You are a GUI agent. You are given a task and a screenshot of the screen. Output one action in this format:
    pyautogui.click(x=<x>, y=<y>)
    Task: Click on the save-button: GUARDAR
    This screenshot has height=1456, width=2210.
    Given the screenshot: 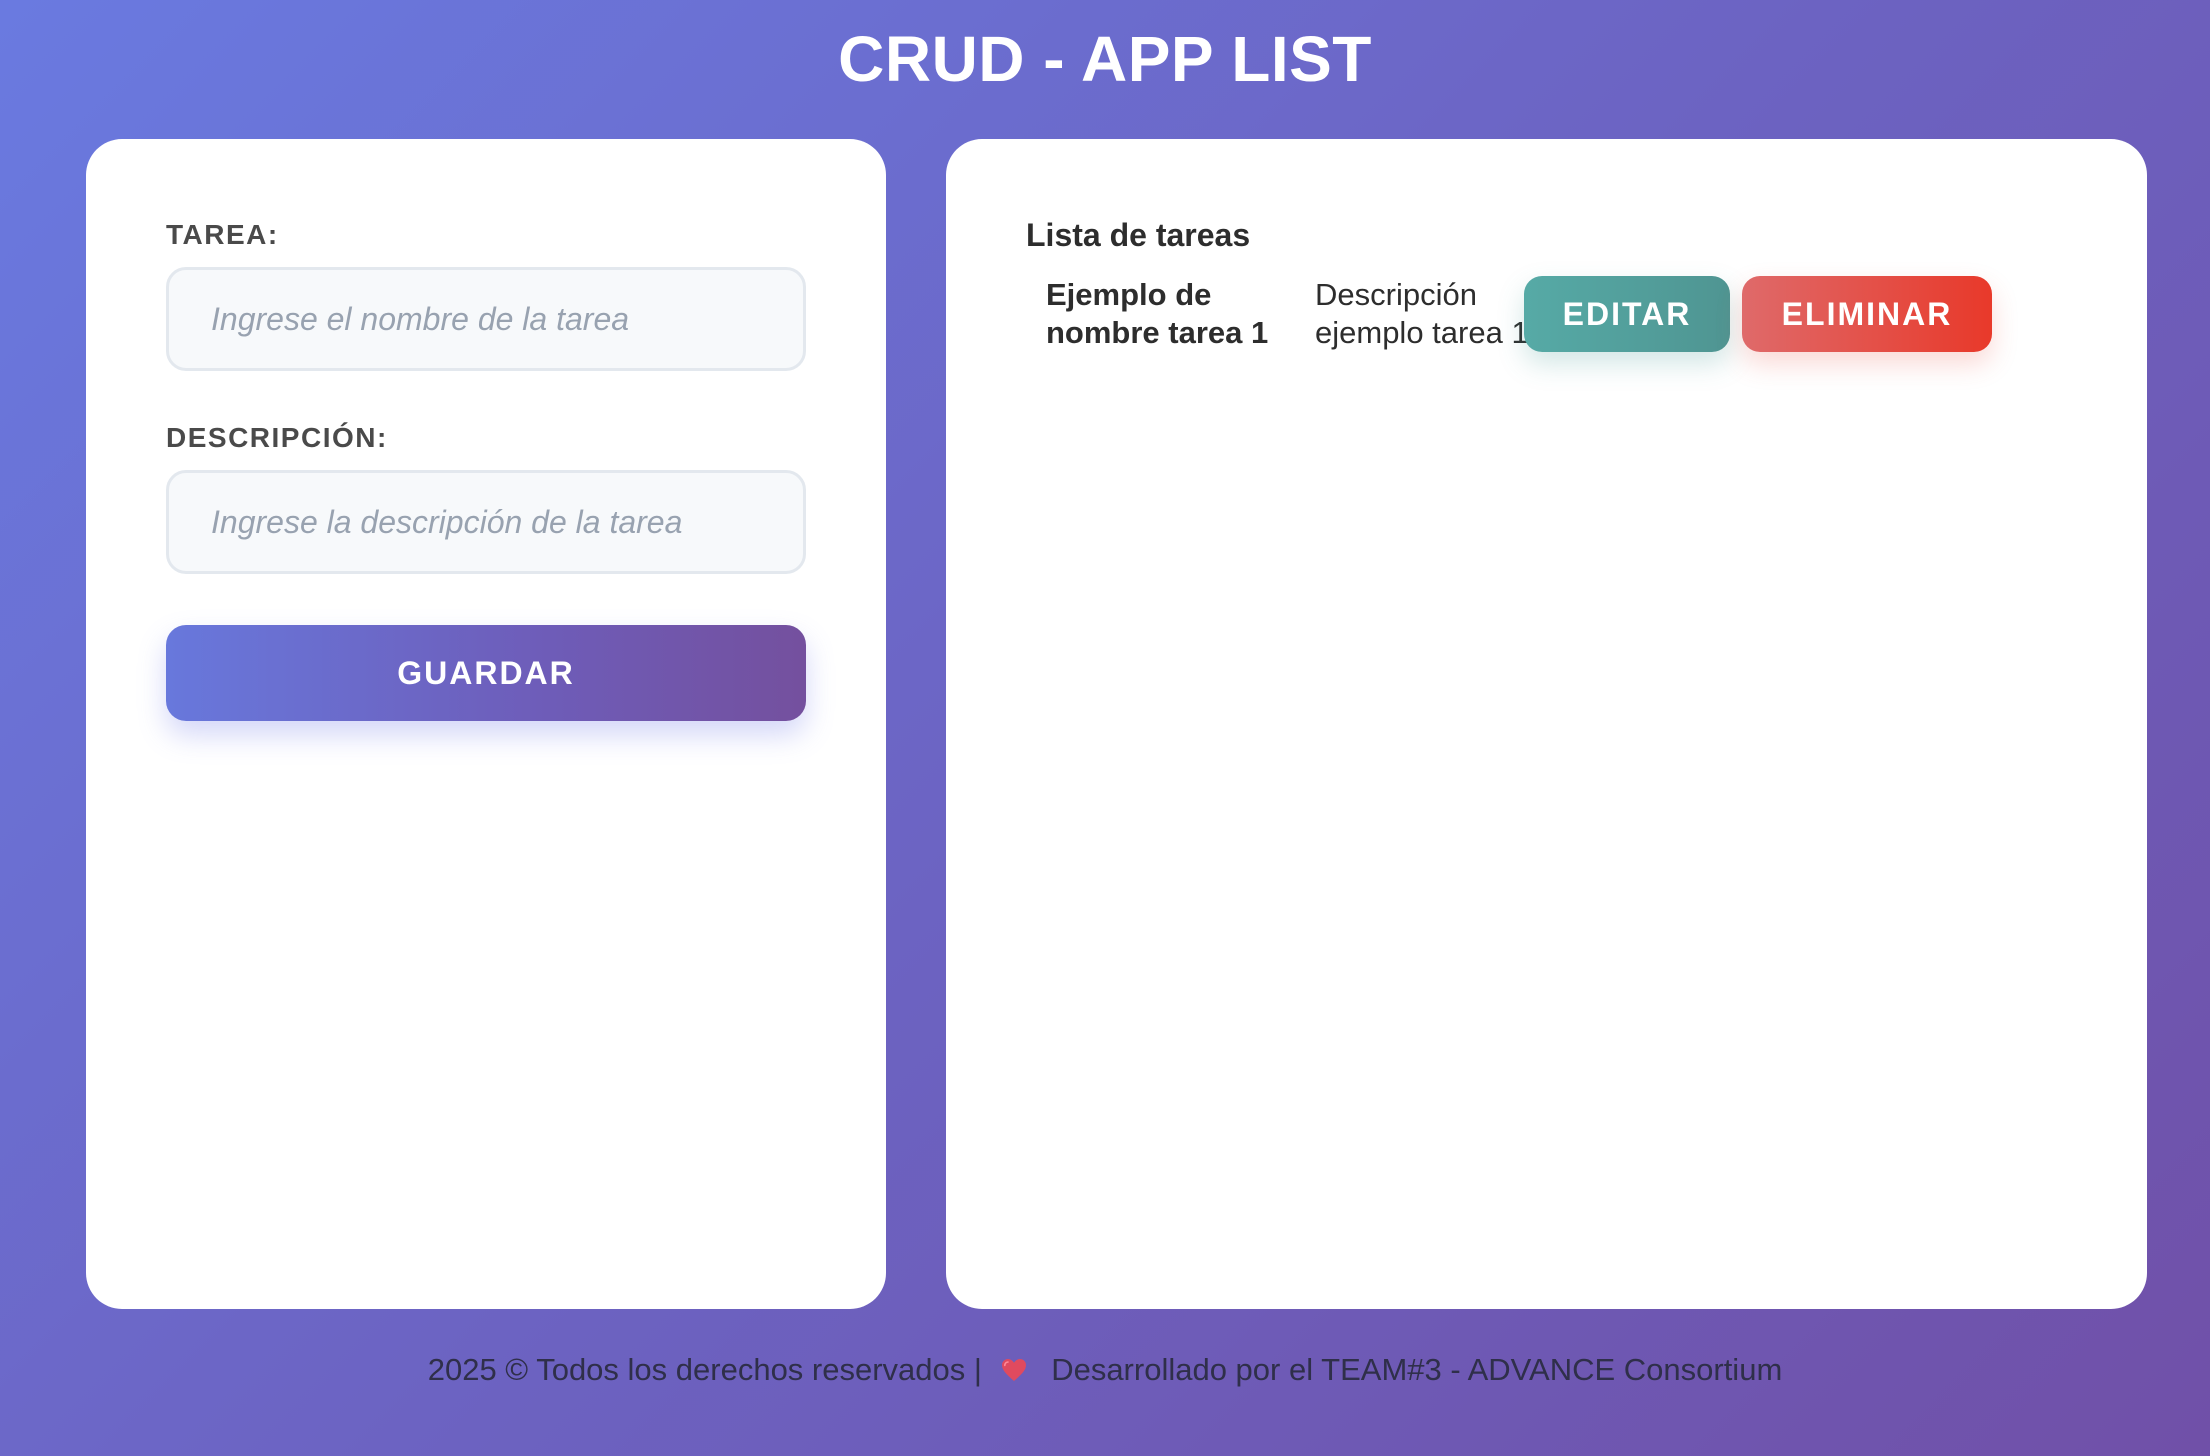 What is the action you would take?
    pyautogui.click(x=486, y=673)
    